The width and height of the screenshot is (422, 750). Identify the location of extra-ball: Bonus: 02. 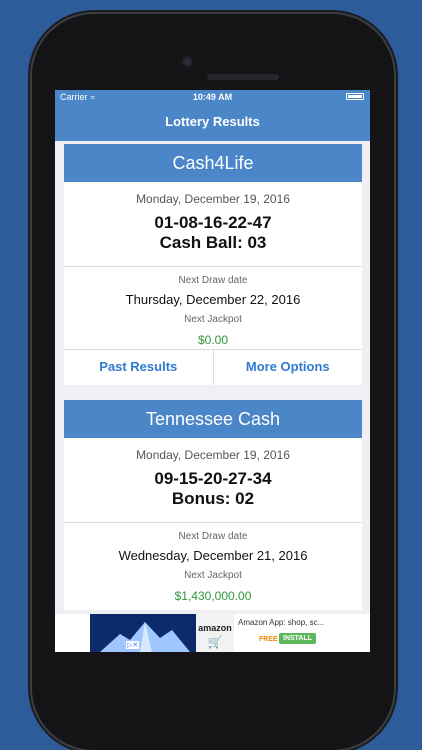
(213, 498).